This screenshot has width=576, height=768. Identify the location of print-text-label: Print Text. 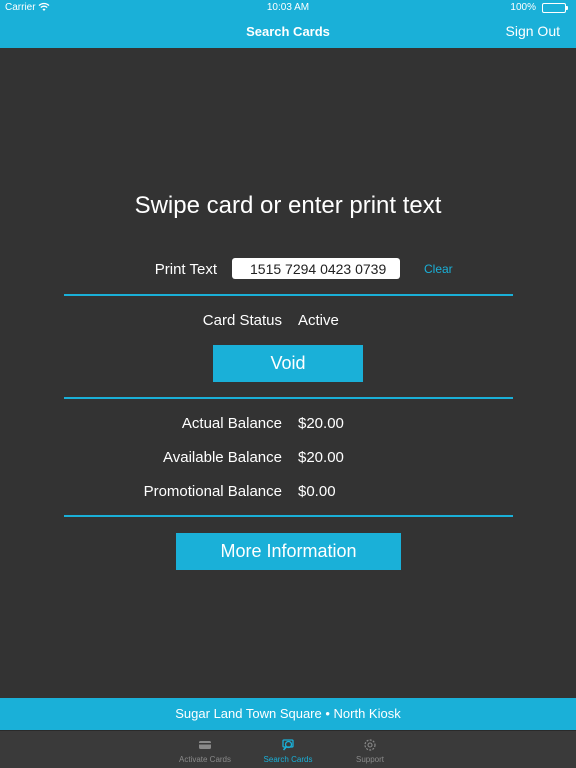
(185, 269).